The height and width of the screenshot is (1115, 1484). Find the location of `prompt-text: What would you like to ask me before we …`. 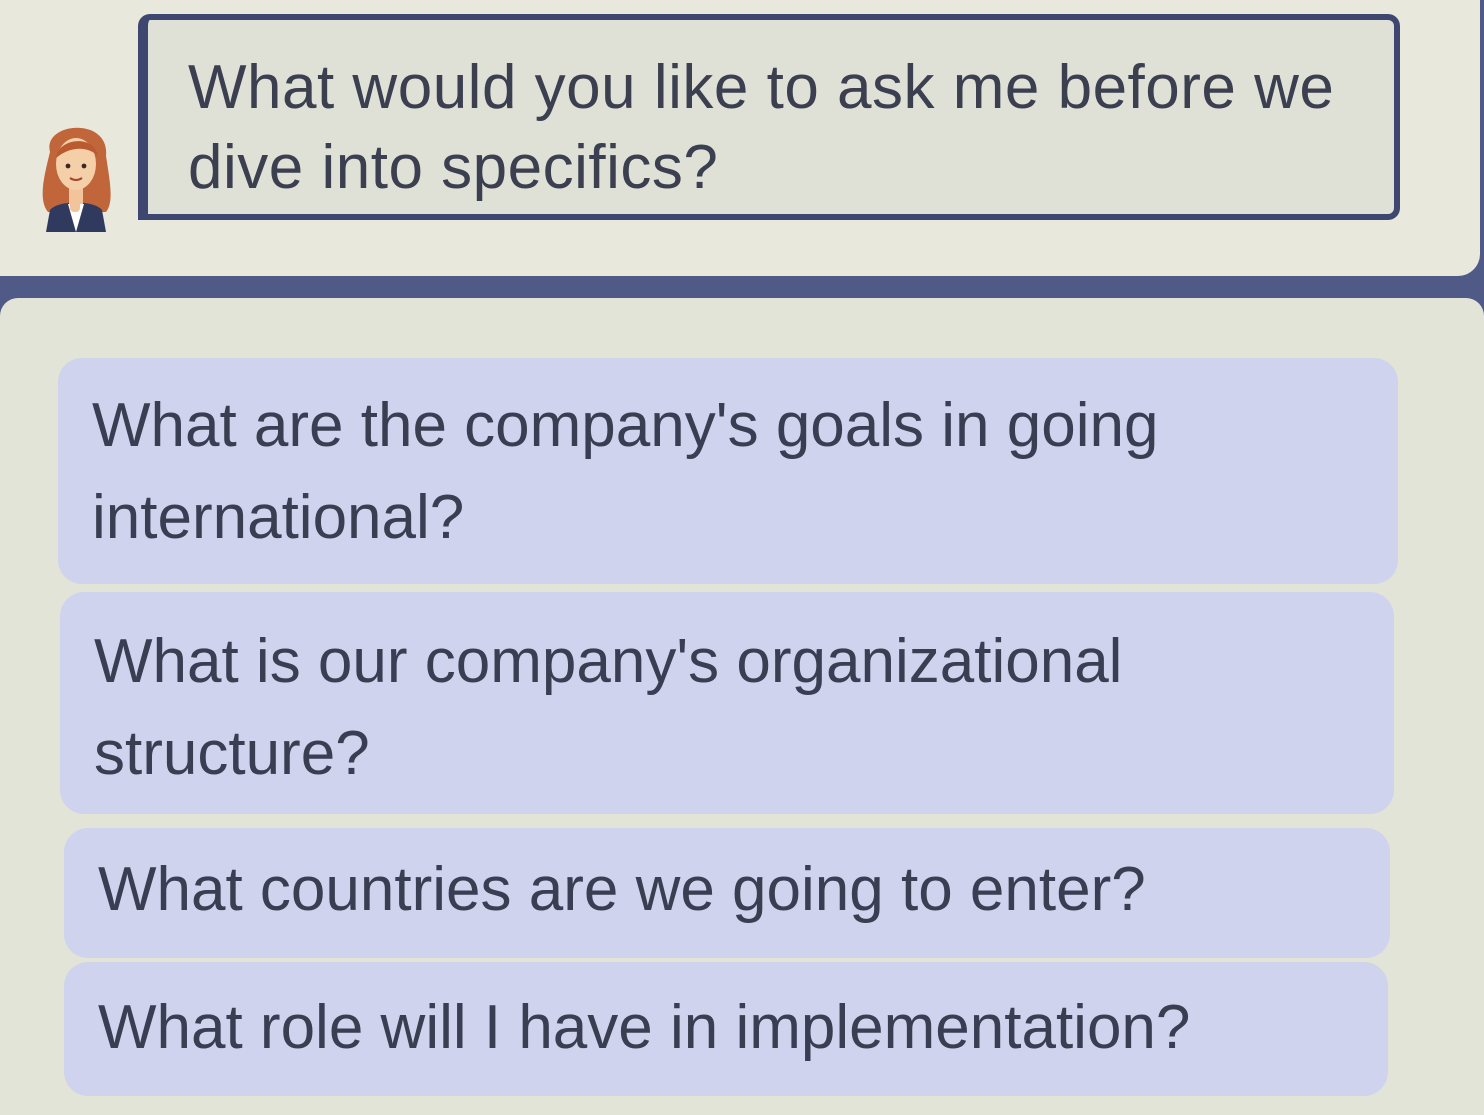

prompt-text: What would you like to ask me before we … is located at coordinates (761, 127).